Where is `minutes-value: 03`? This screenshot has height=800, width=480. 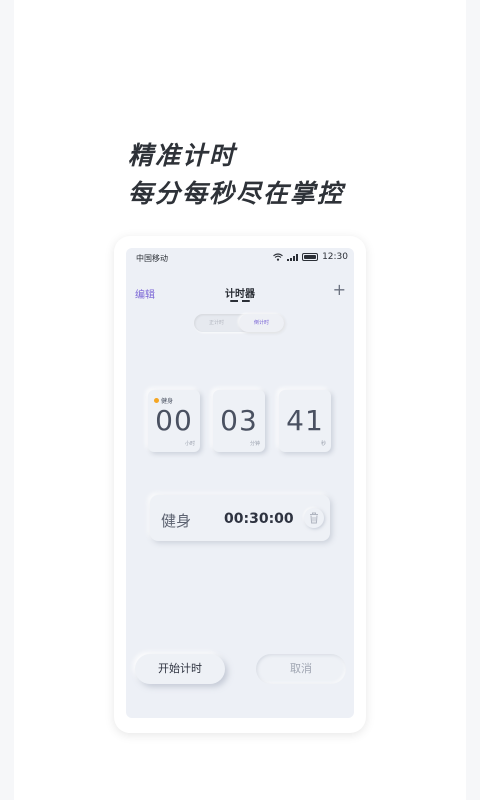 minutes-value: 03 is located at coordinates (239, 420).